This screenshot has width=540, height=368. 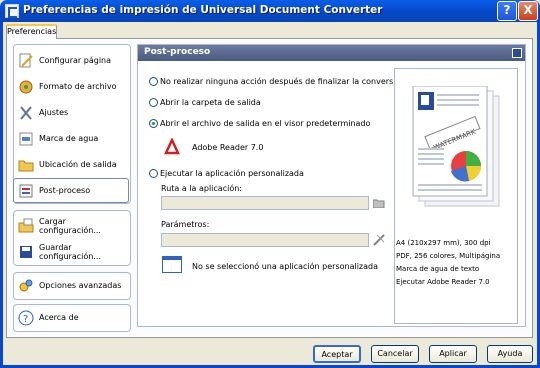 What do you see at coordinates (201, 188) in the screenshot?
I see `app-path-label: Ruta a la aplicación:` at bounding box center [201, 188].